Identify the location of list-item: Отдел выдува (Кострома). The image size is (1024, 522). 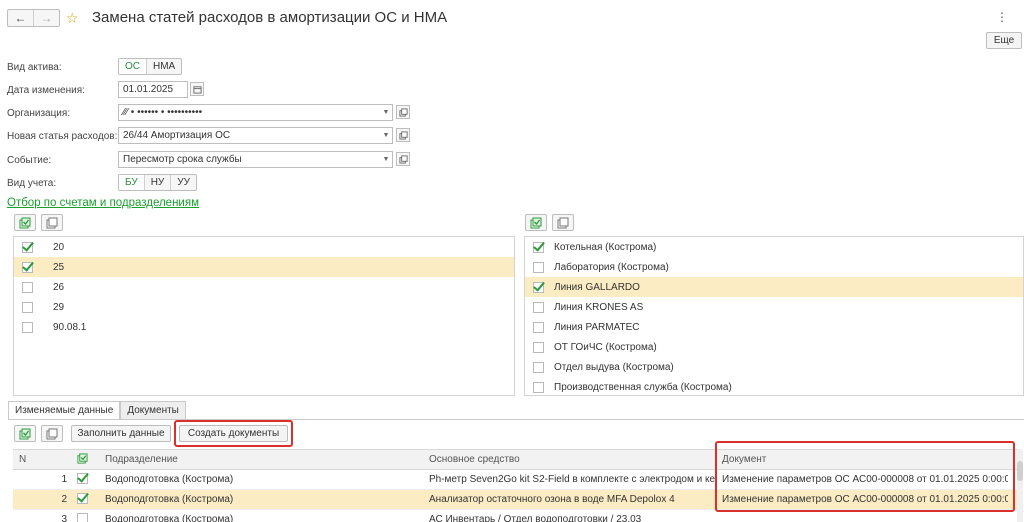
(774, 367).